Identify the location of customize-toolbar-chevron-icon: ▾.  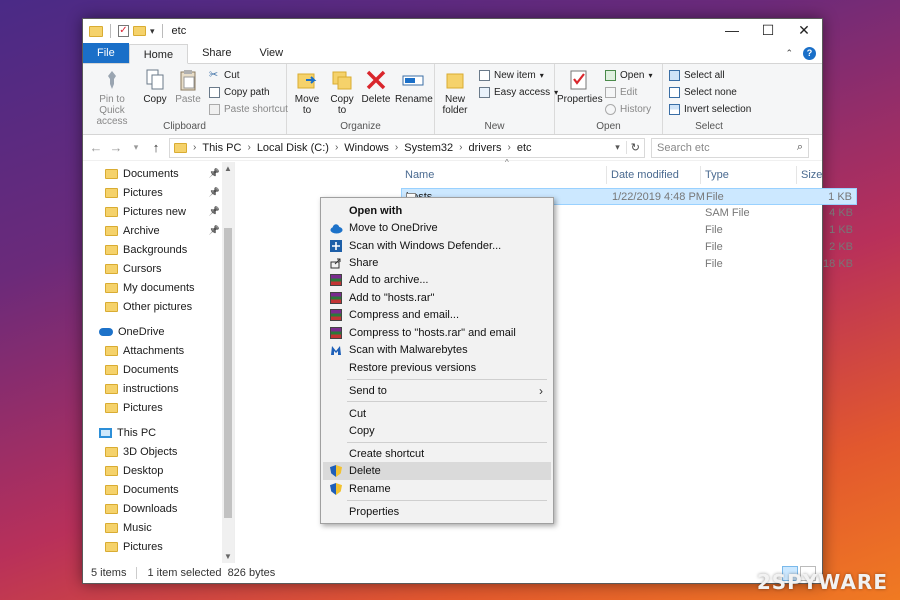
(152, 31).